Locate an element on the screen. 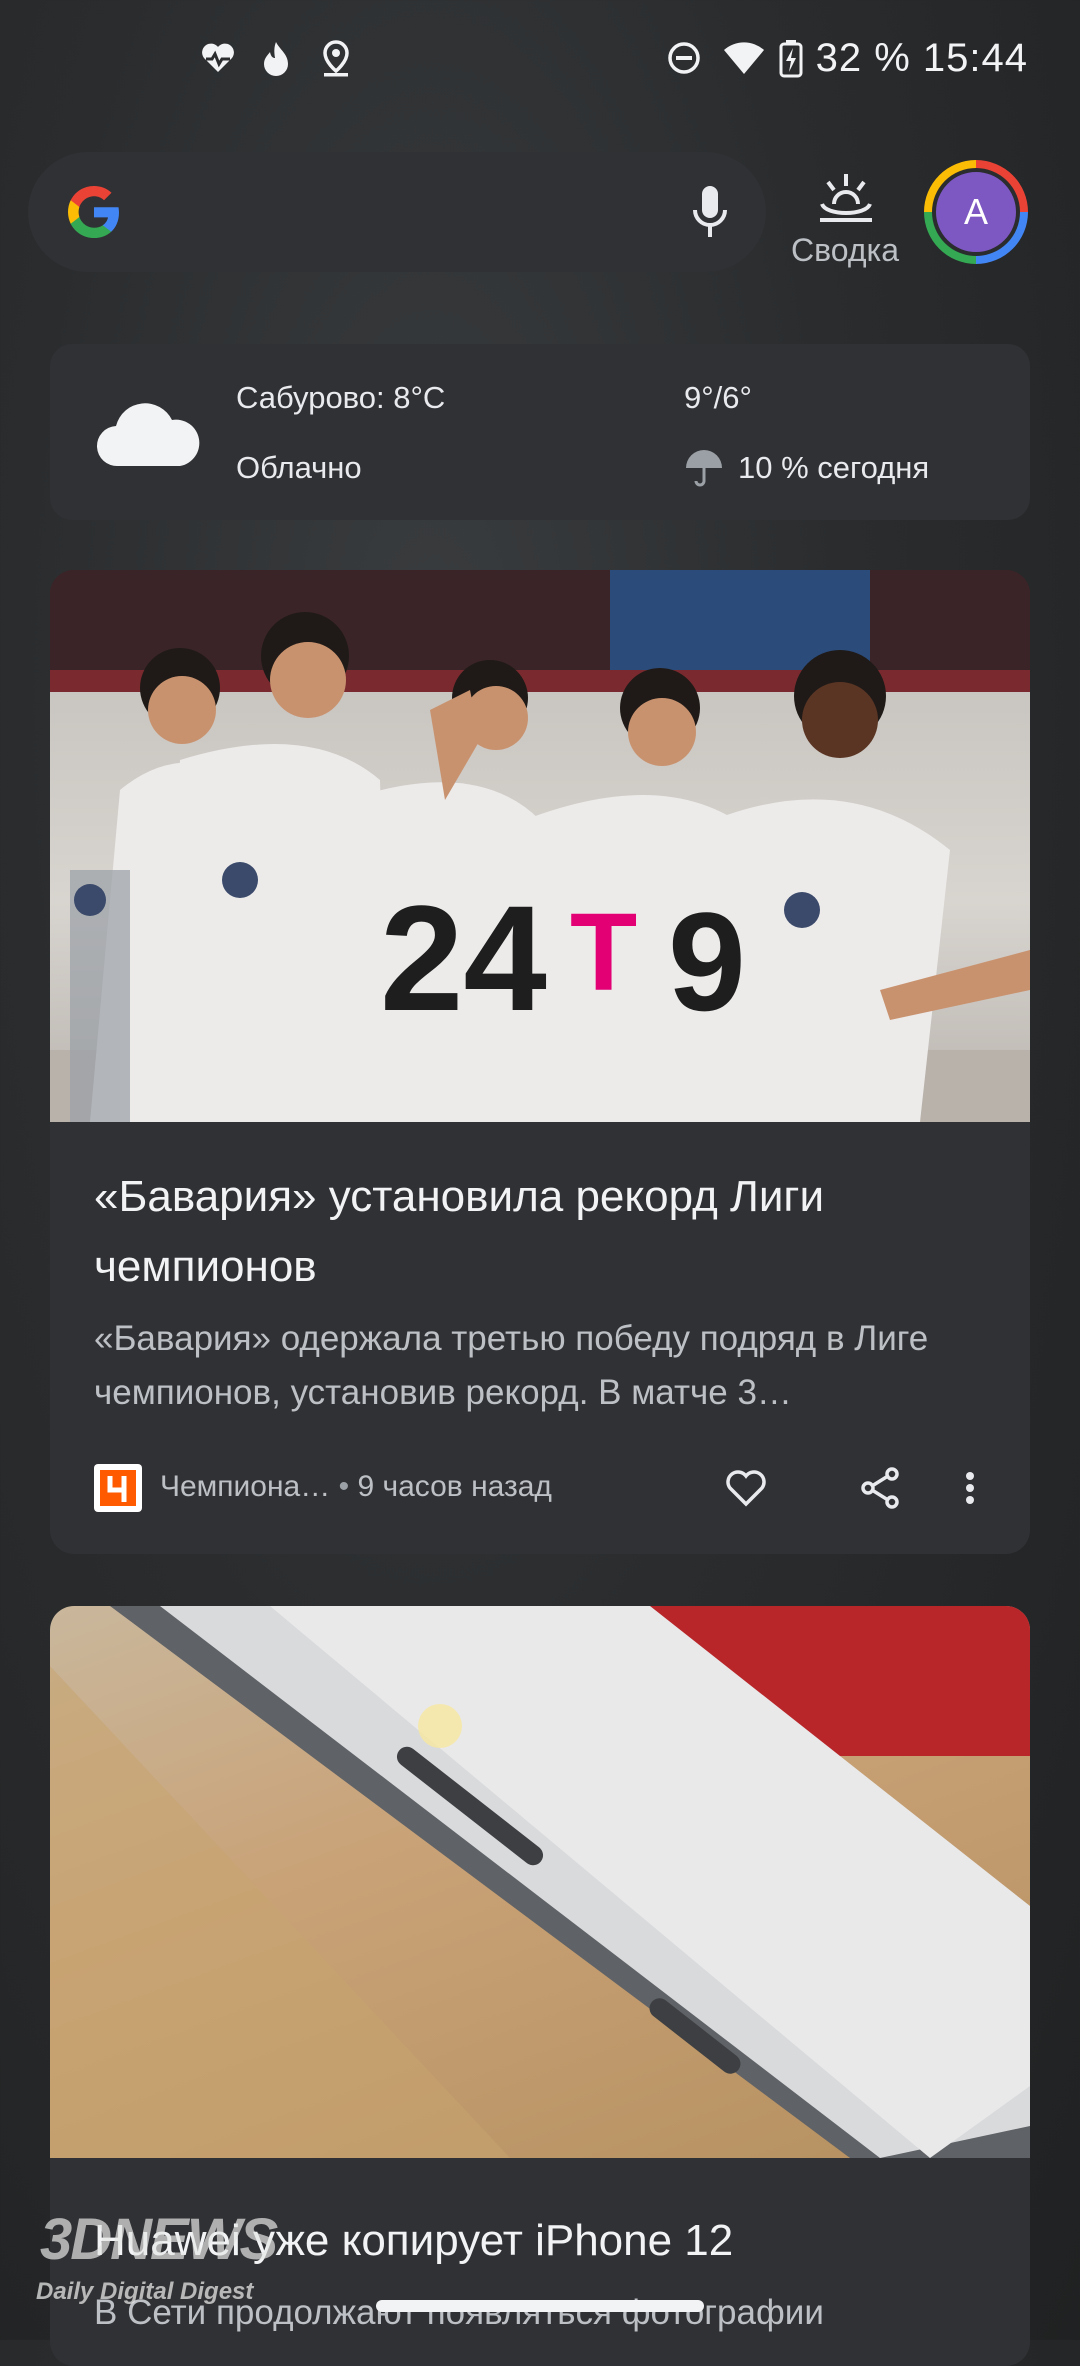 This screenshot has height=2366, width=1080. google-g-icon is located at coordinates (93, 212).